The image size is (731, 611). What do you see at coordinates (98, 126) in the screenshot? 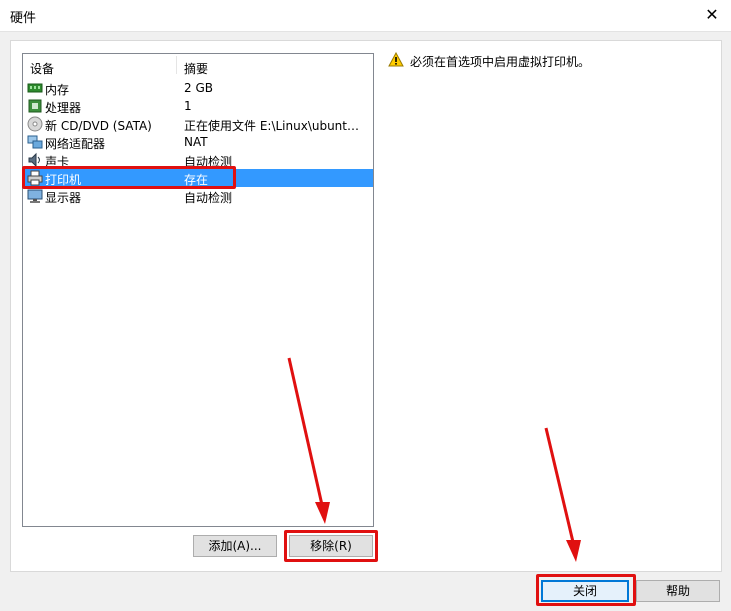
I see `device-name: 新 CD/DVD (SATA)` at bounding box center [98, 126].